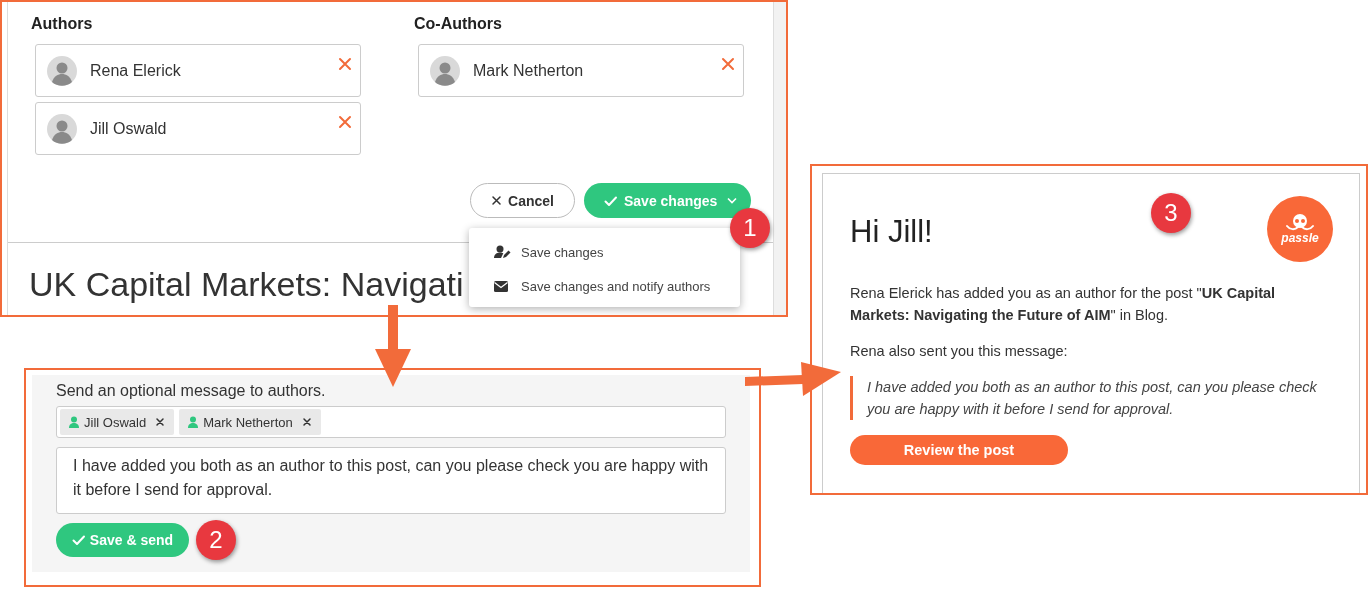 This screenshot has width=1370, height=589. What do you see at coordinates (732, 200) in the screenshot?
I see `chevron-down-icon` at bounding box center [732, 200].